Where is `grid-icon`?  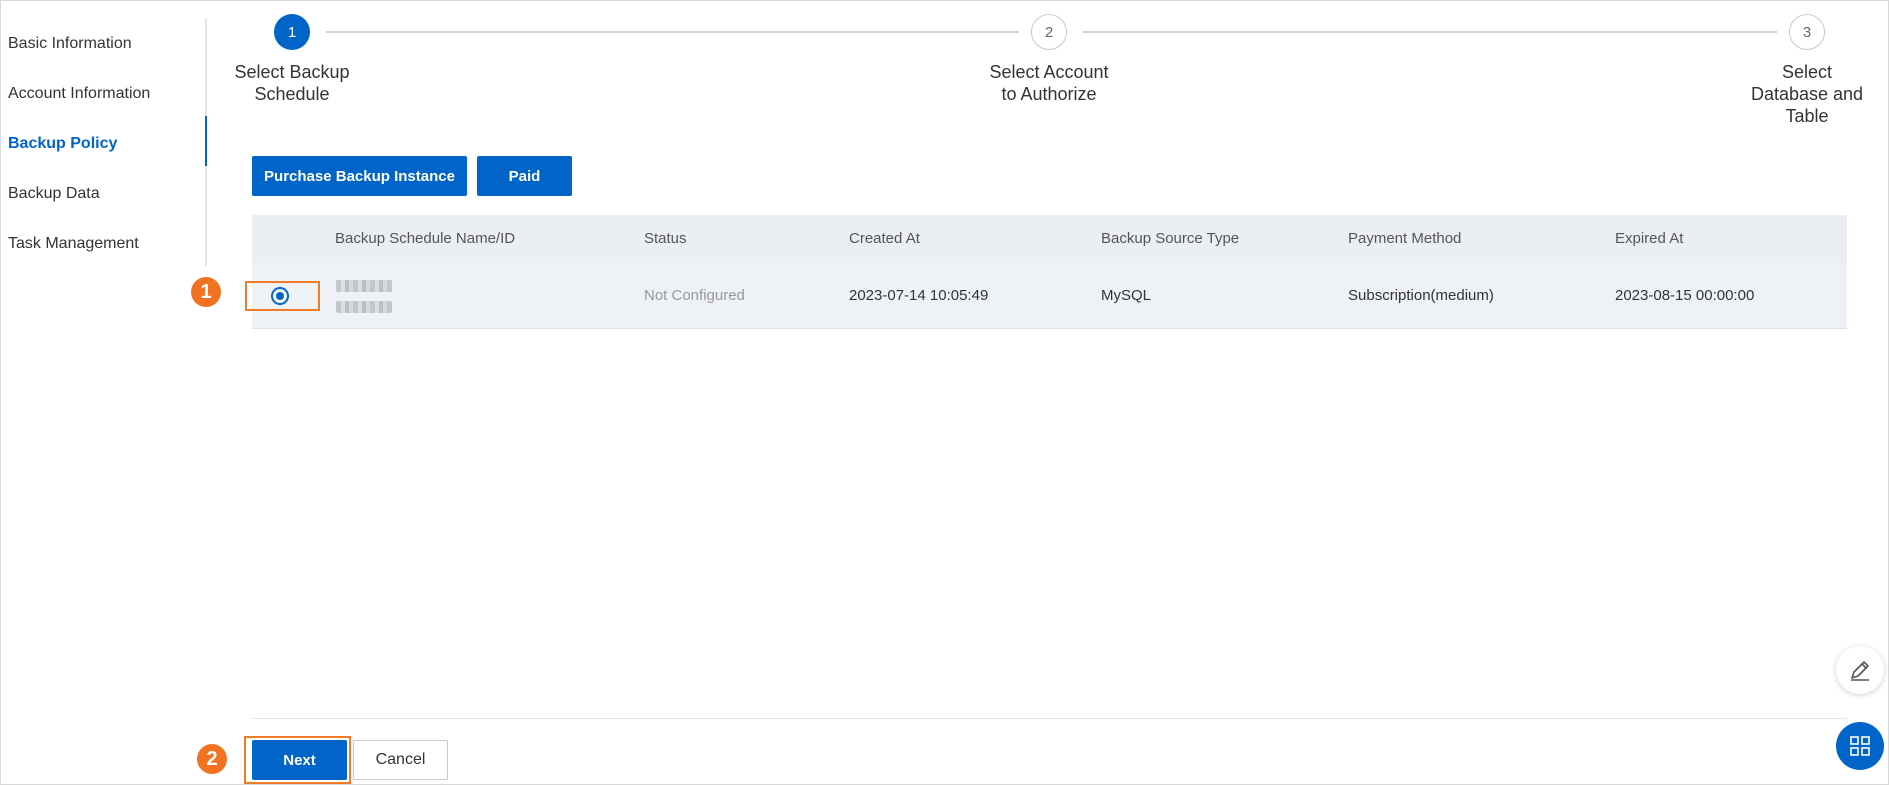 grid-icon is located at coordinates (1860, 746).